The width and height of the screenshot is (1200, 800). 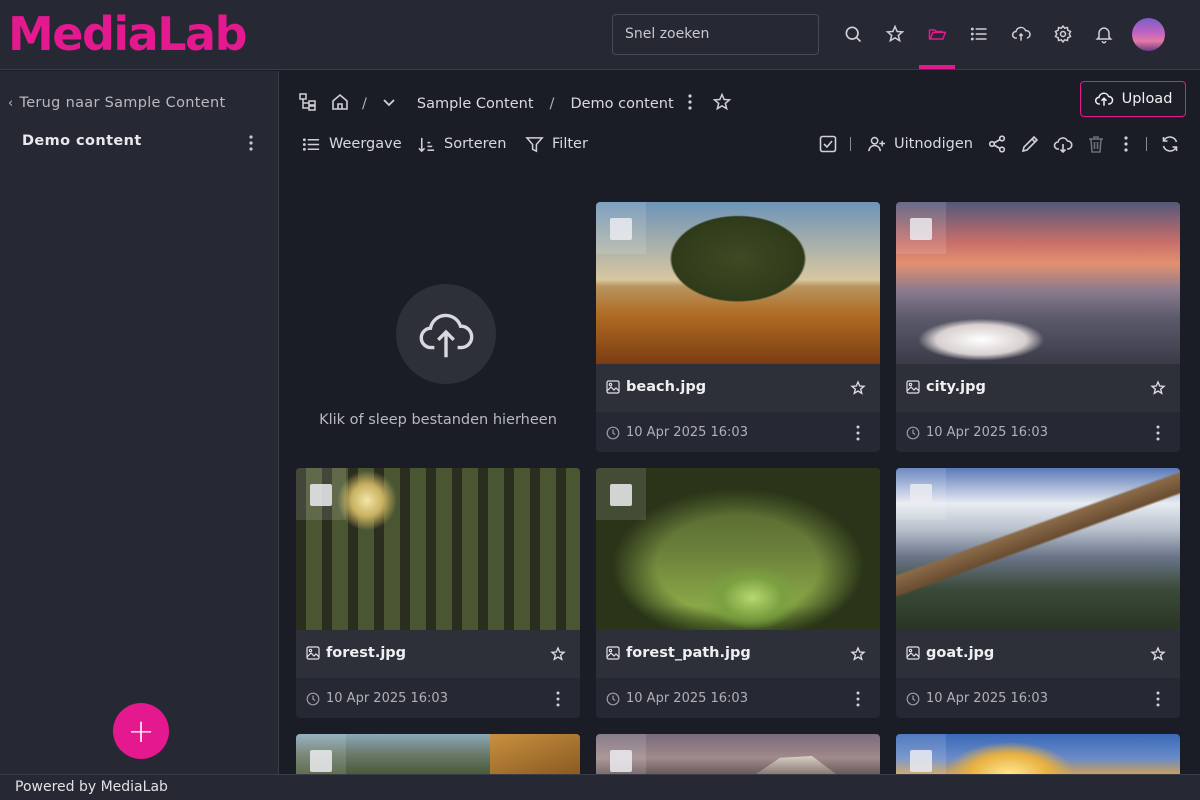 I want to click on file-name-row: city.jpg, so click(x=1038, y=388).